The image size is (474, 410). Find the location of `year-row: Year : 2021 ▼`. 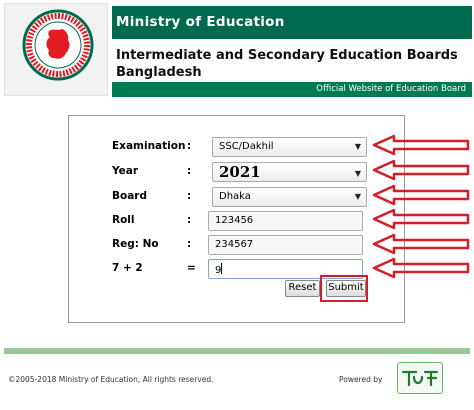

year-row: Year : 2021 ▼ is located at coordinates (237, 172).